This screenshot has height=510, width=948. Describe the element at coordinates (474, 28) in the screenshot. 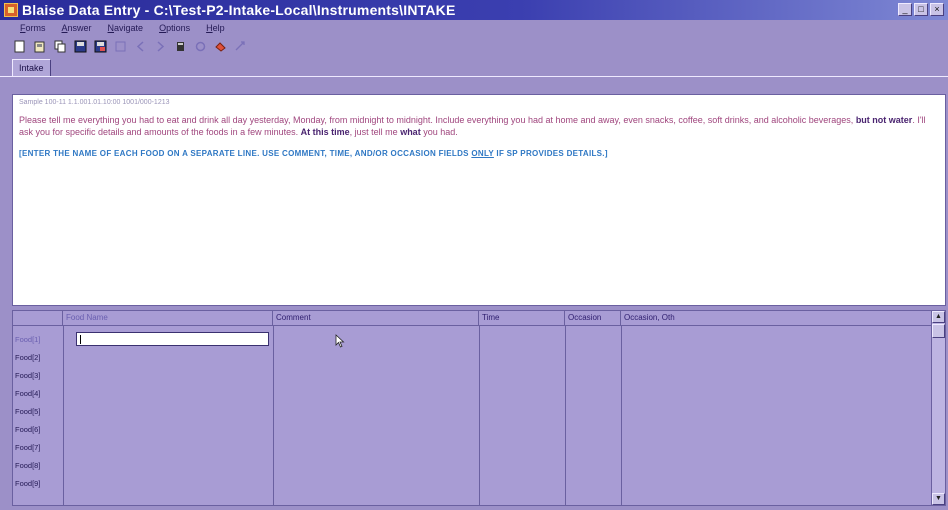

I see `menu-bar: Forms Answer Navigate Options Help` at that location.